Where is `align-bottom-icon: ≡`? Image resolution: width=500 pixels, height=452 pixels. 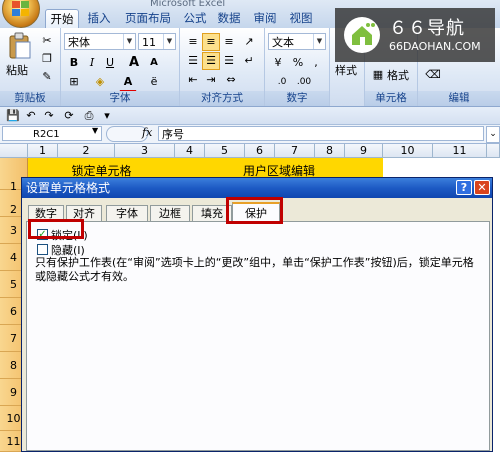 align-bottom-icon: ≡ is located at coordinates (229, 42).